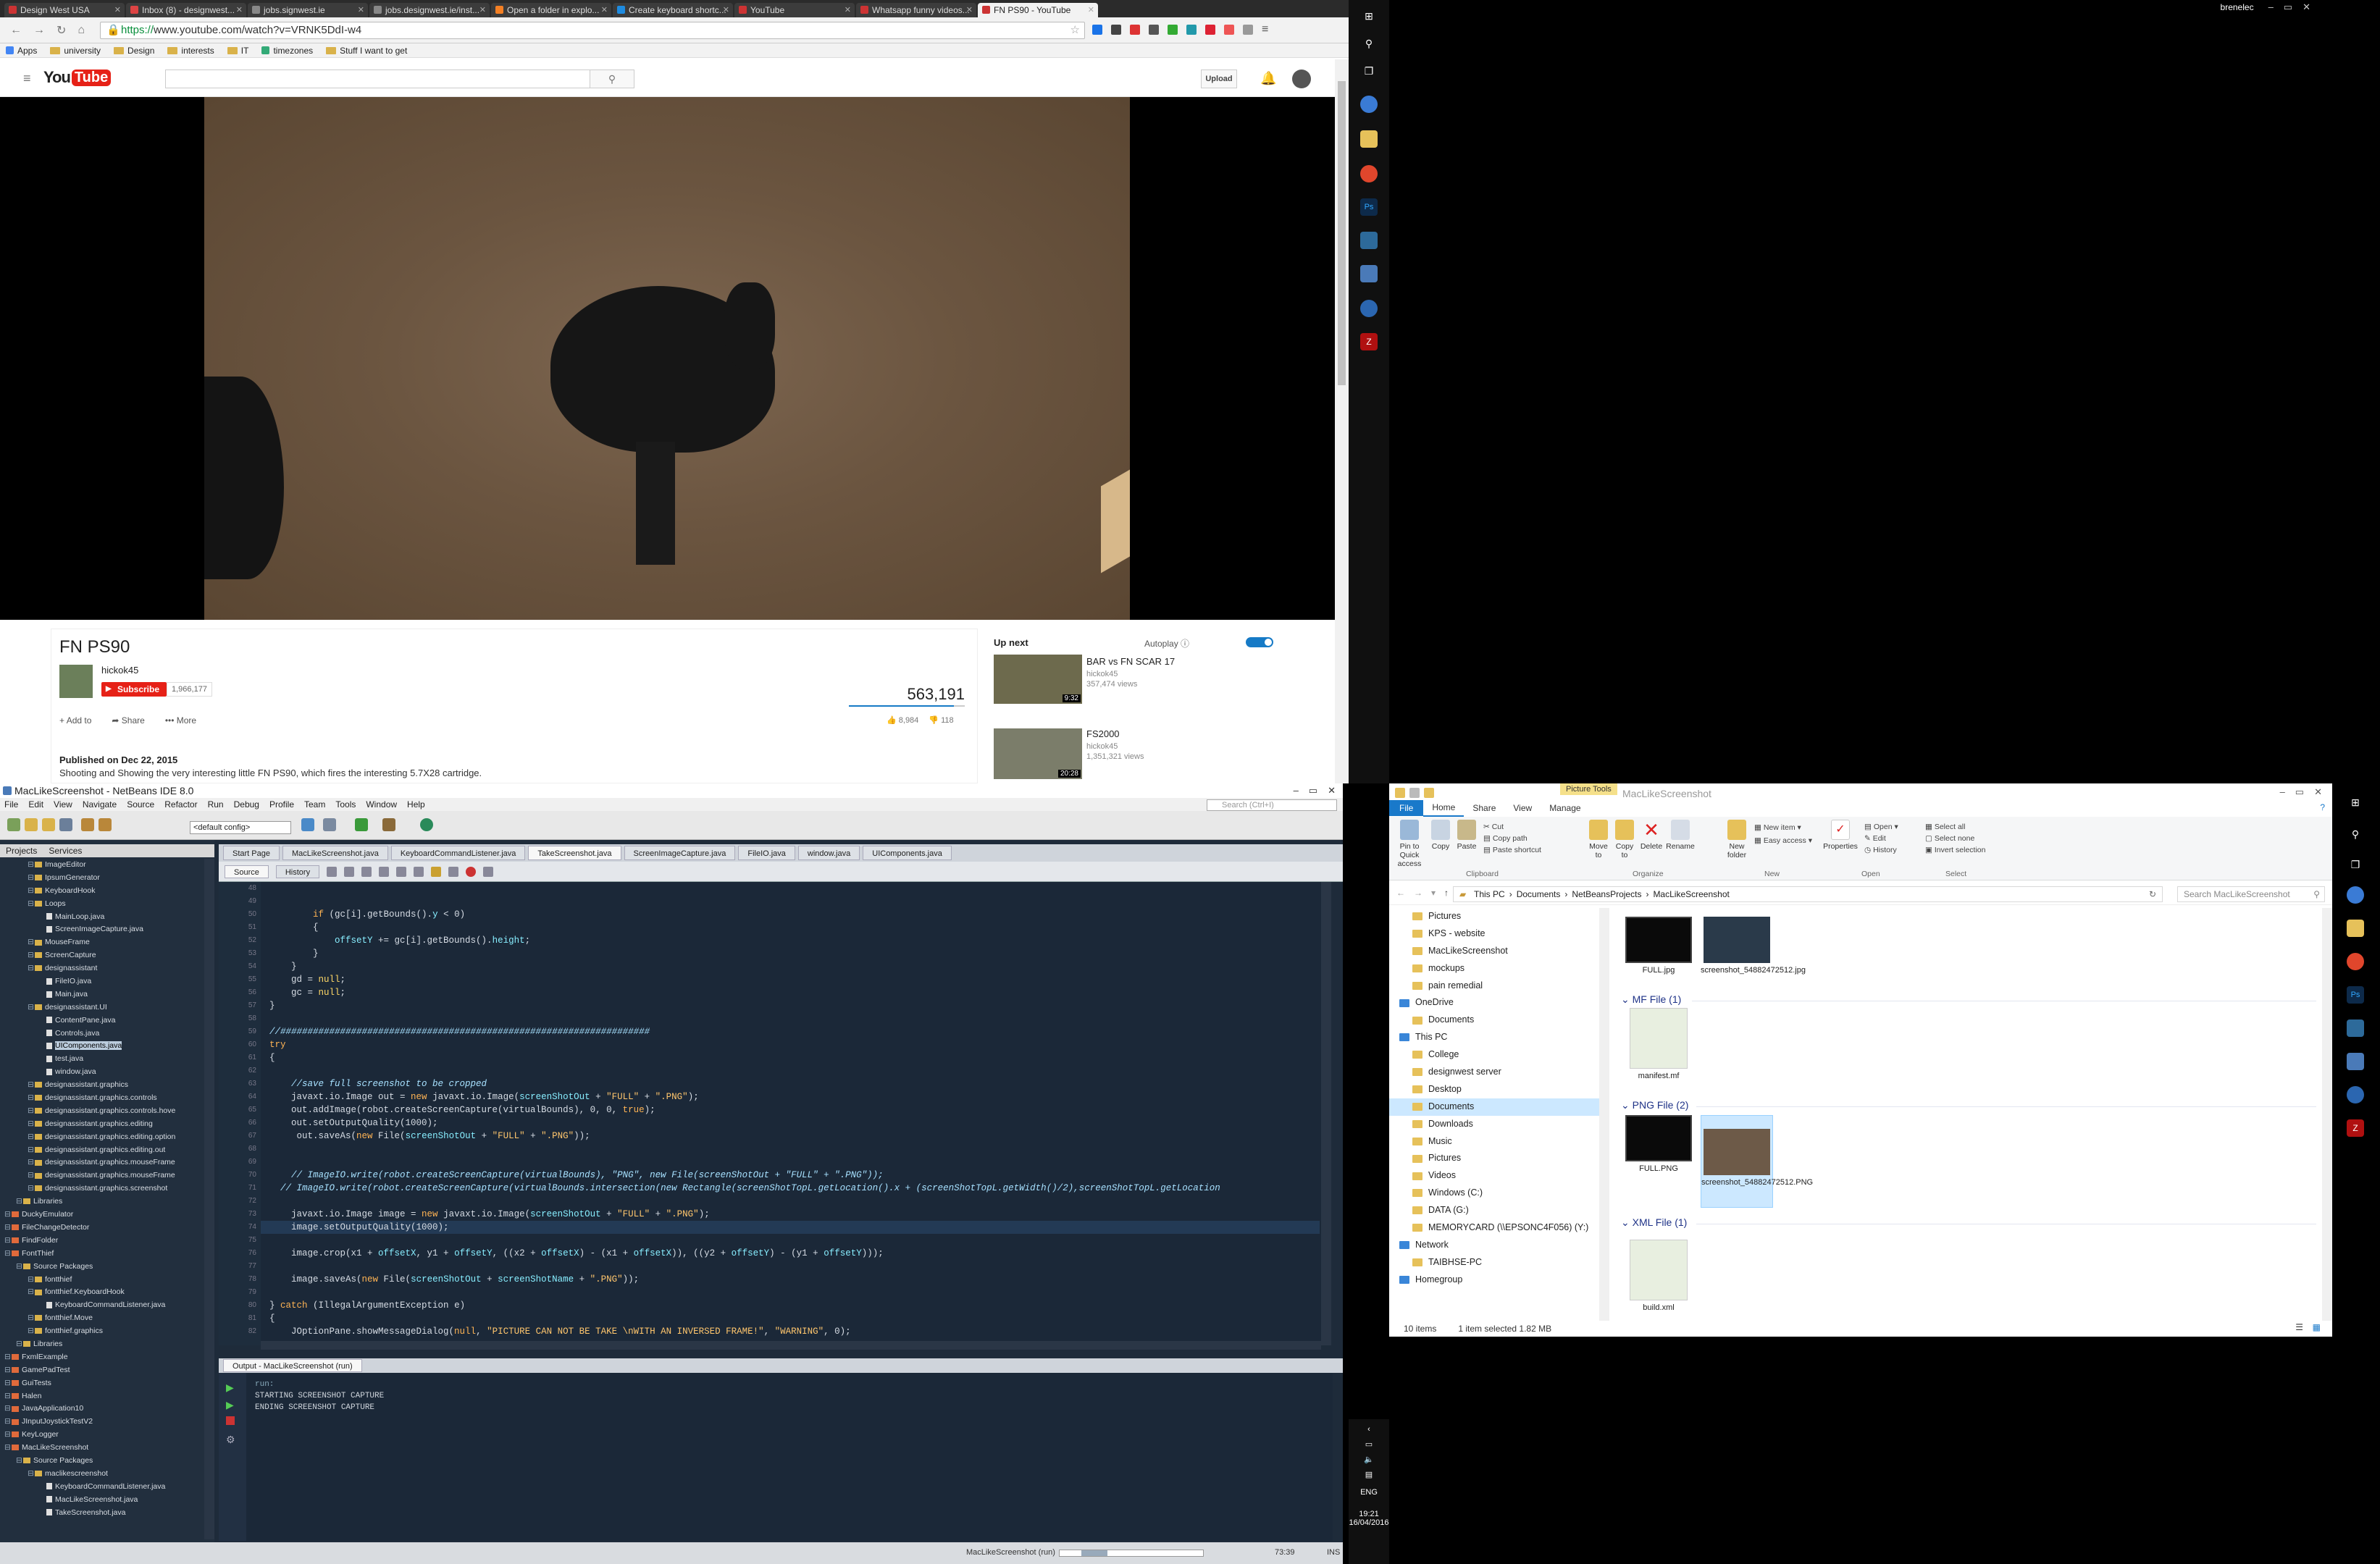 The height and width of the screenshot is (1564, 2380). I want to click on breadcrumb-item: MacLikeScreenshot, so click(1691, 894).